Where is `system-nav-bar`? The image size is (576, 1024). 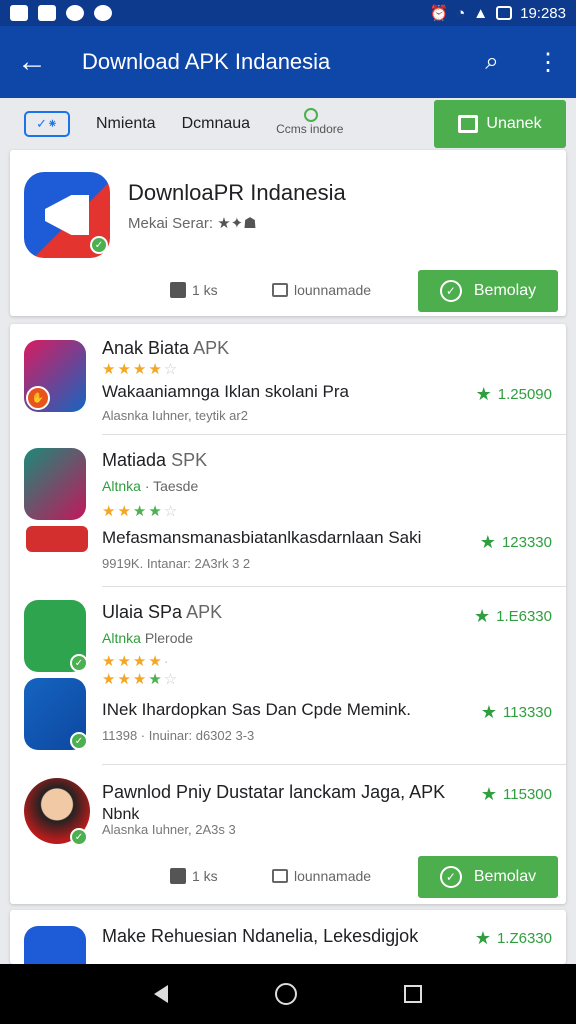
system-nav-bar is located at coordinates (288, 994).